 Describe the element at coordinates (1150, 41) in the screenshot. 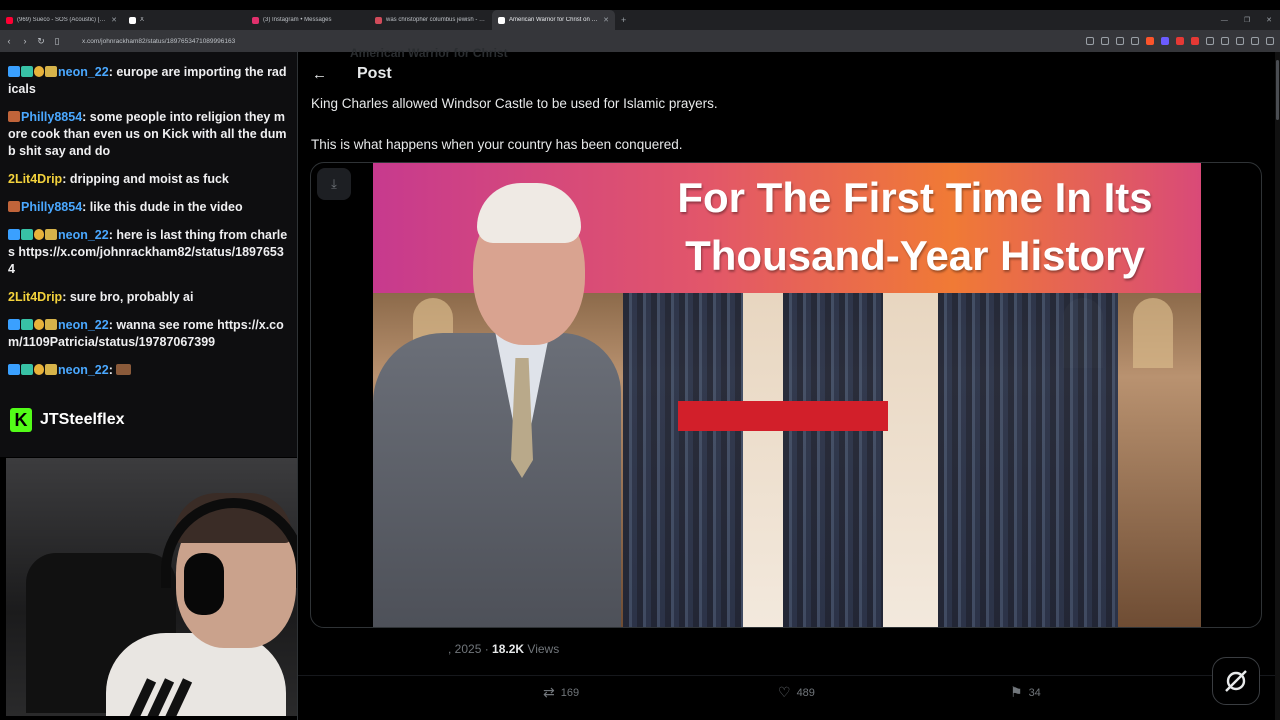

I see `brave-shield-icon` at that location.